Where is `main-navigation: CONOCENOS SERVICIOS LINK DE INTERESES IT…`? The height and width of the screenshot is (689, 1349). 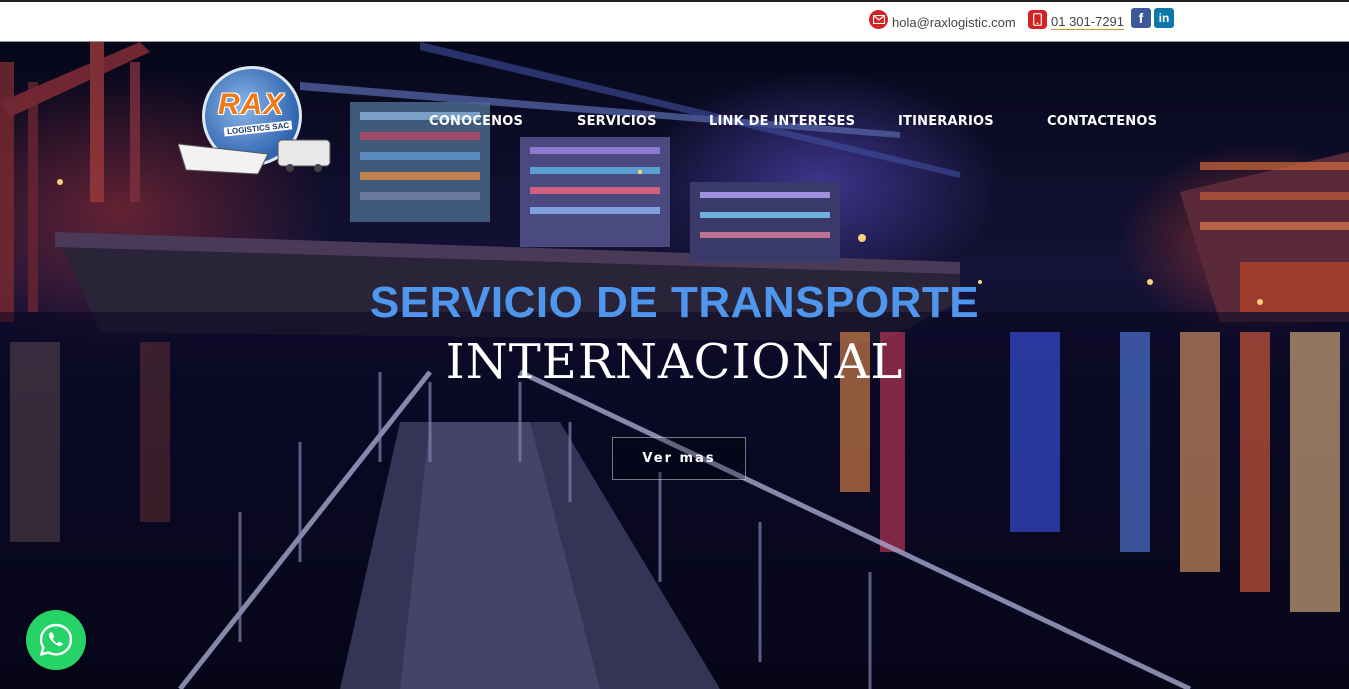 main-navigation: CONOCENOS SERVICIOS LINK DE INTERESES IT… is located at coordinates (674, 125).